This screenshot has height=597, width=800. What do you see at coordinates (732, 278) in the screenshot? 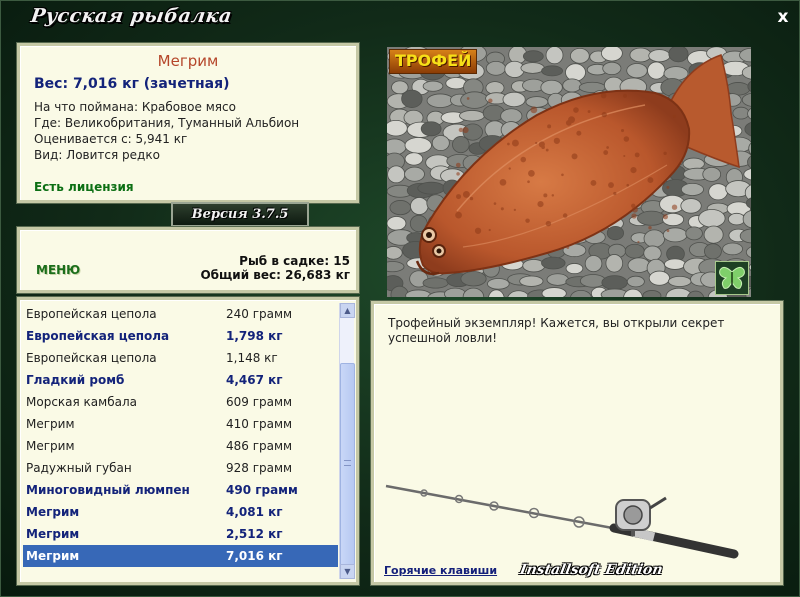
I see `butterfly-icon` at bounding box center [732, 278].